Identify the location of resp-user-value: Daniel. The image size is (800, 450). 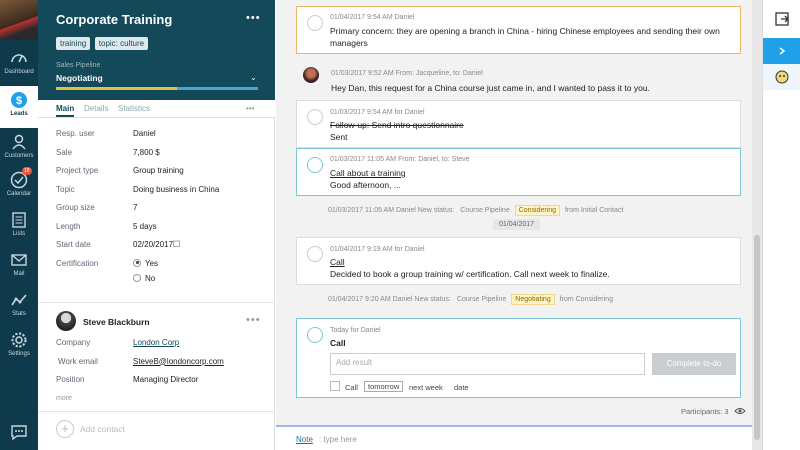
(144, 133).